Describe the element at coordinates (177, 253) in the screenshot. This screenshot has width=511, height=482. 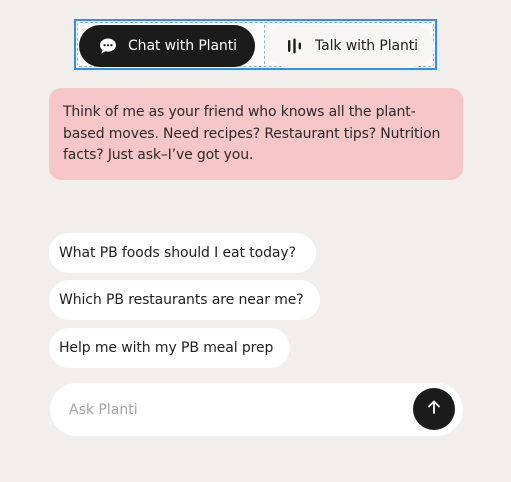
I see `suggestion-chip-label: What PB foods should I eat today?` at that location.